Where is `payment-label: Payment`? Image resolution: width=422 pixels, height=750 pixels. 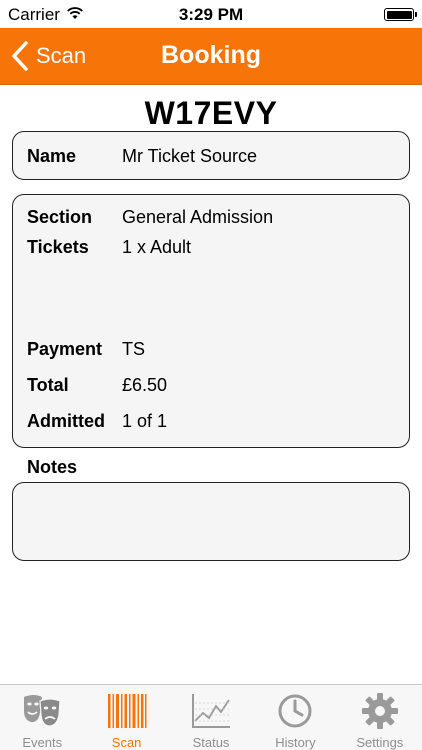
payment-label: Payment is located at coordinates (65, 349).